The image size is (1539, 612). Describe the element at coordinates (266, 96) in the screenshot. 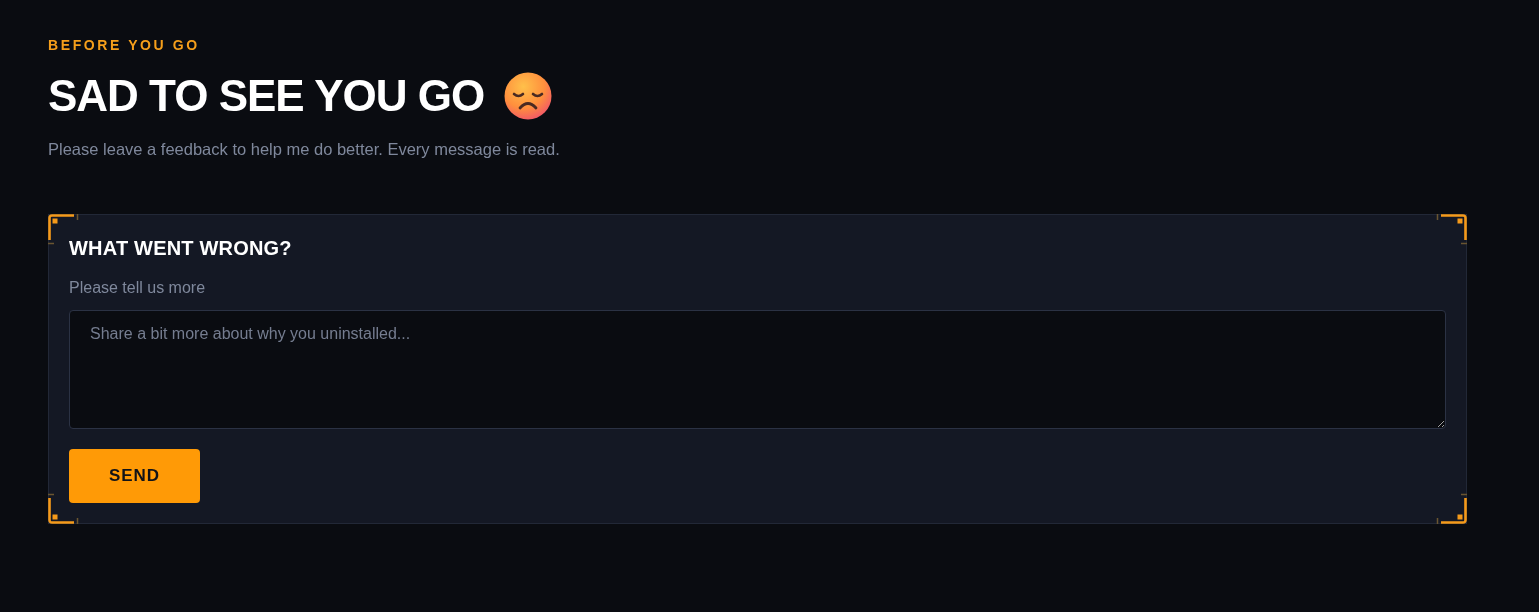

I see `page-title: SAD TO SEE YOU GO` at that location.